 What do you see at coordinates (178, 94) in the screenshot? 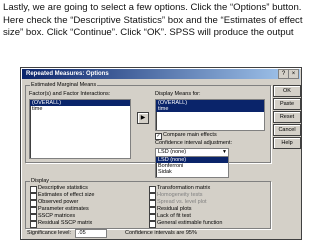
I see `display-means-label: Display Means for:` at bounding box center [178, 94].